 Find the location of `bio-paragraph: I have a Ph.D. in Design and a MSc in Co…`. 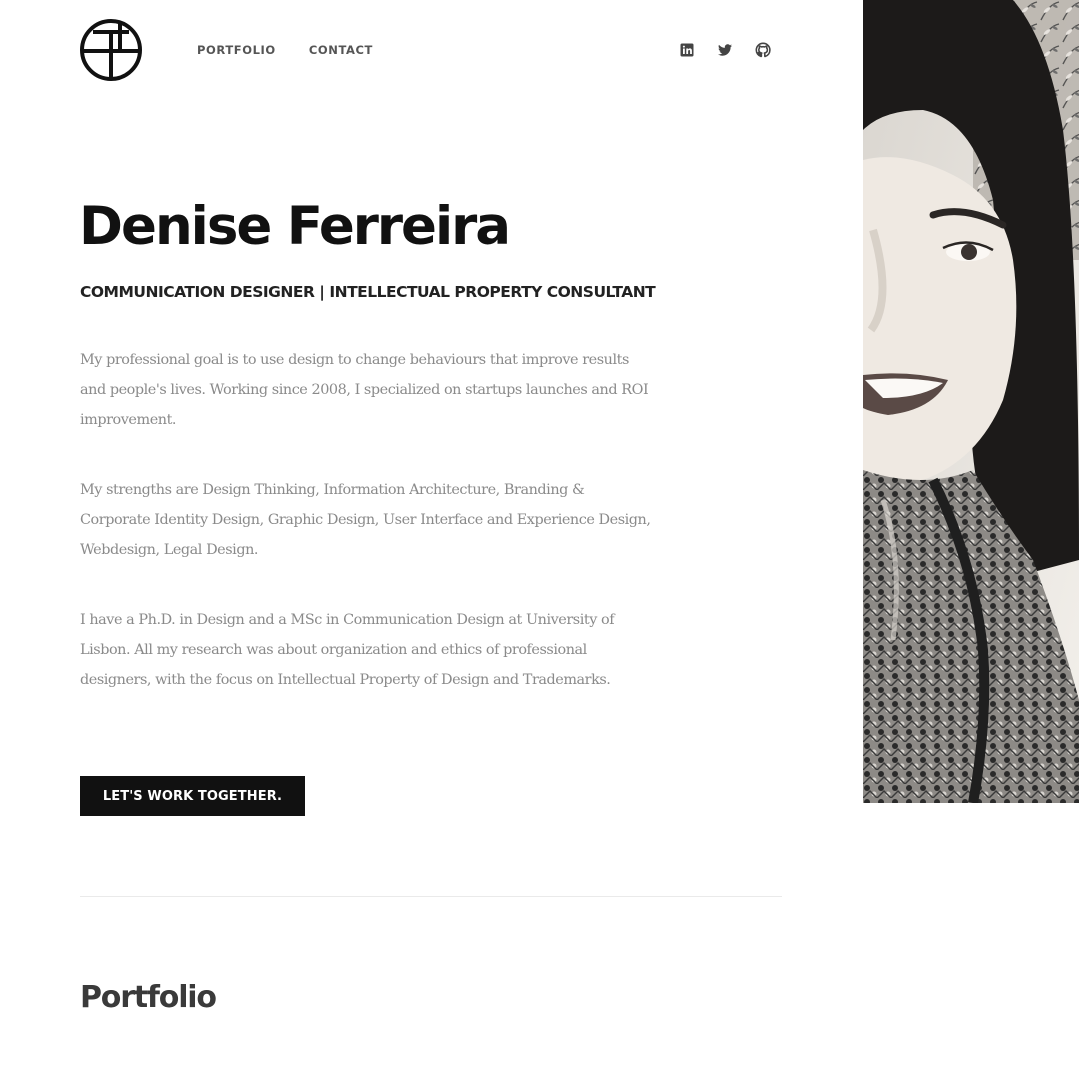

bio-paragraph: I have a Ph.D. in Design and a MSc in Co… is located at coordinates (347, 650).